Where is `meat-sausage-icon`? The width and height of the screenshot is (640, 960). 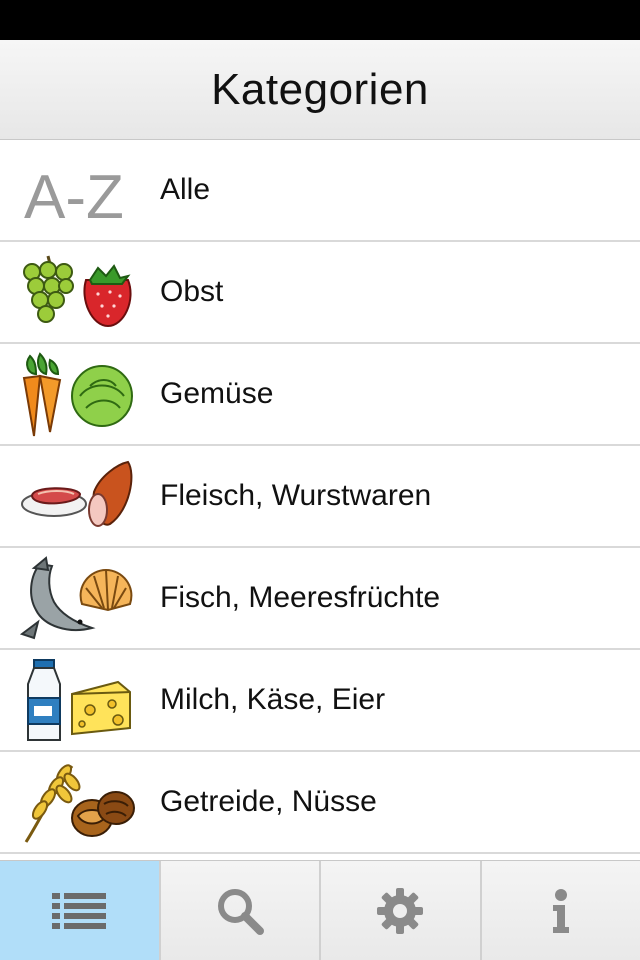 meat-sausage-icon is located at coordinates (79, 497).